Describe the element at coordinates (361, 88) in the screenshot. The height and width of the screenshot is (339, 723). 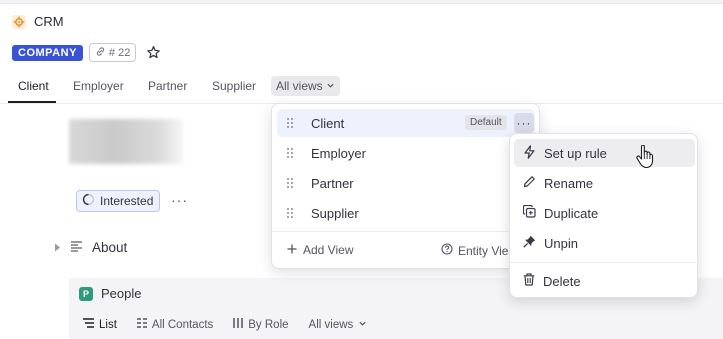
I see `view-tabs: Client Employer Partner Supplier` at that location.